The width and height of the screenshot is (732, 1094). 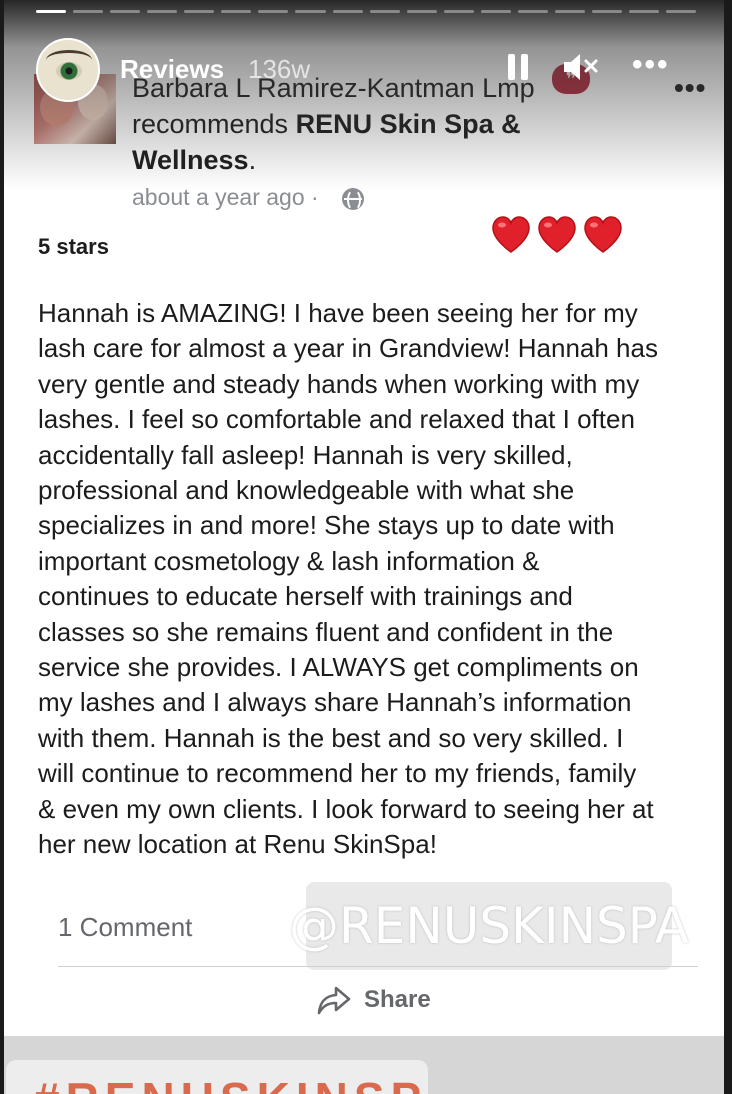 What do you see at coordinates (582, 67) in the screenshot?
I see `mute-icon` at bounding box center [582, 67].